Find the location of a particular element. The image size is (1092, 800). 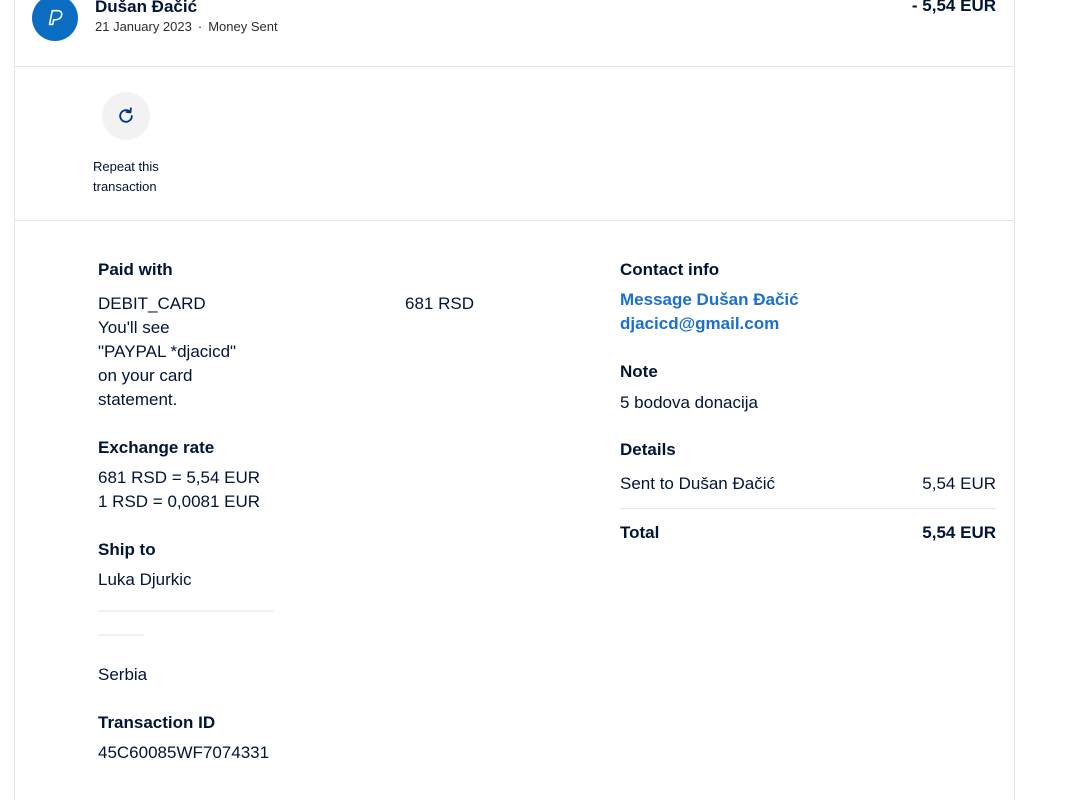

recipient-name: Dušan Đačić is located at coordinates (146, 8).